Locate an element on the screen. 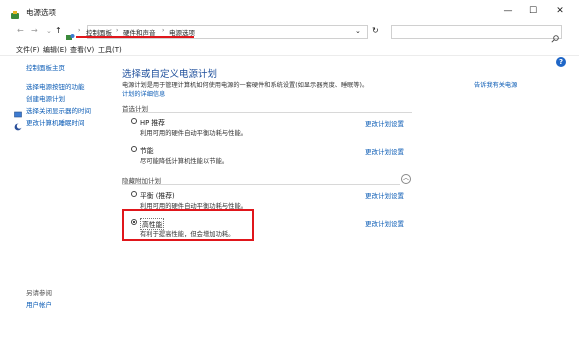  annotation-highlight-box is located at coordinates (188, 225).